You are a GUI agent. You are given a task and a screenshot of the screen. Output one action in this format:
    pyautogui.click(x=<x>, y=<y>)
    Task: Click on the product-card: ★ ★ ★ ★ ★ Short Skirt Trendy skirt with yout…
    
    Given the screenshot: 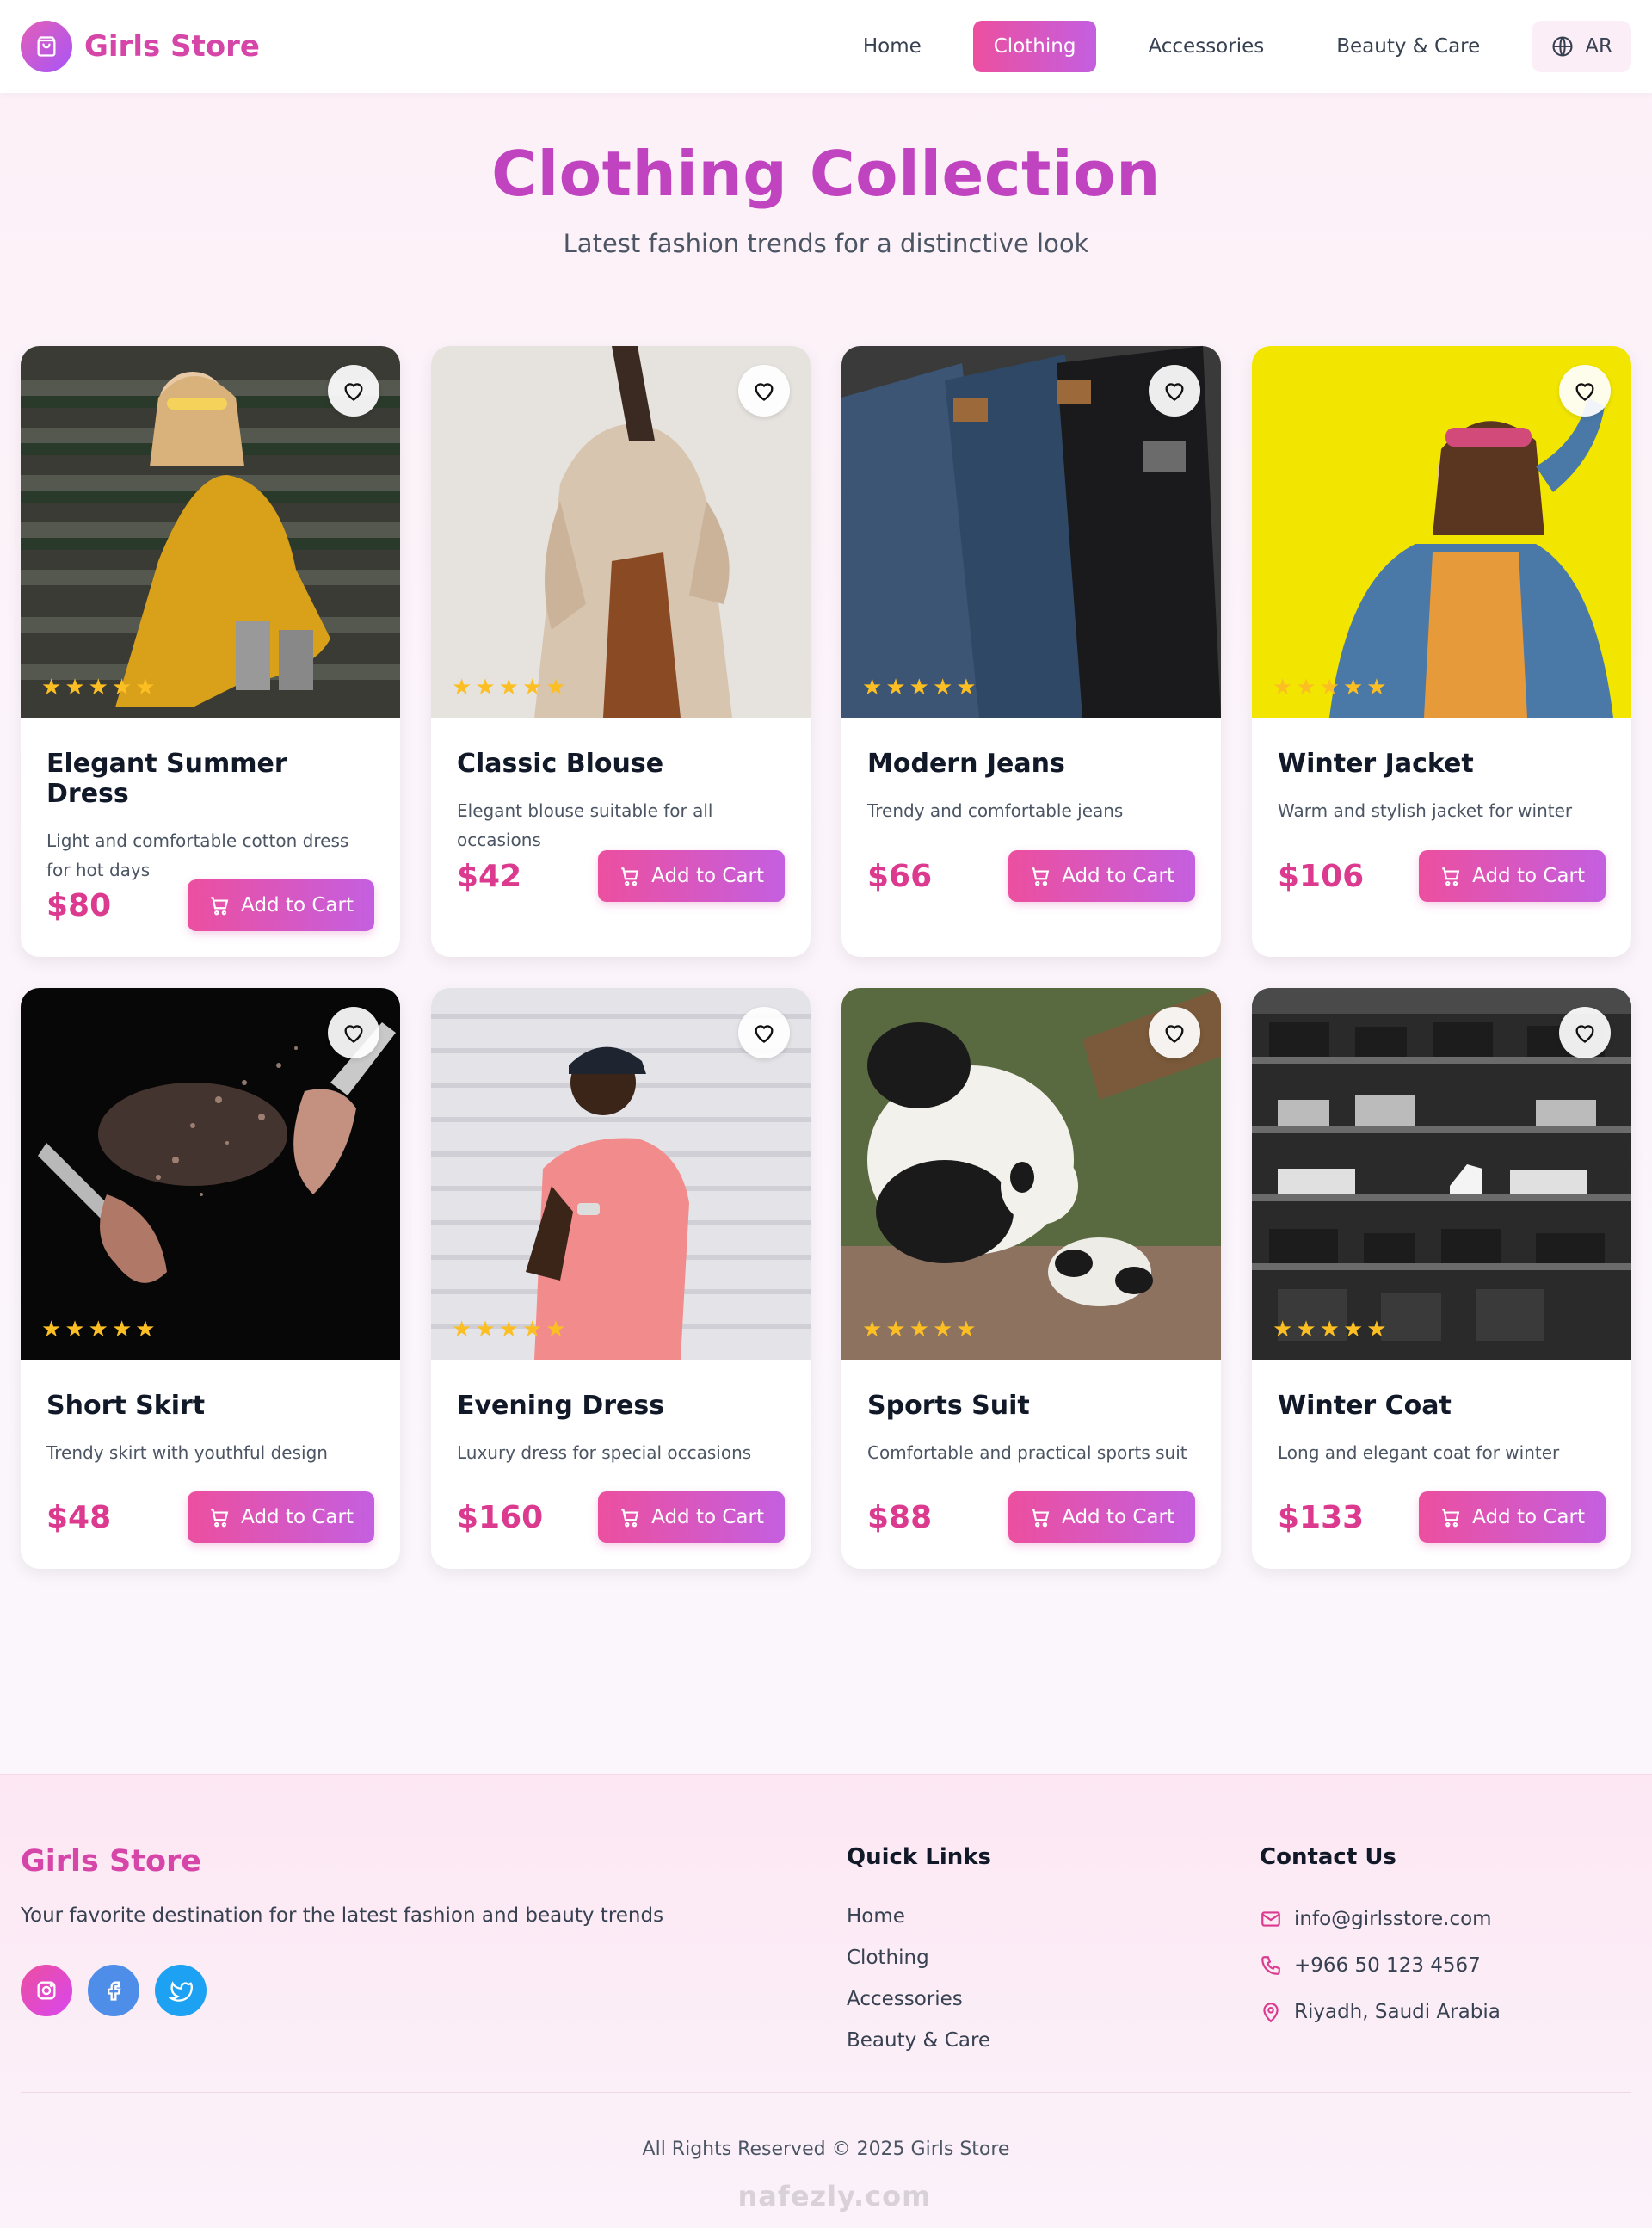 What is the action you would take?
    pyautogui.click(x=210, y=1279)
    